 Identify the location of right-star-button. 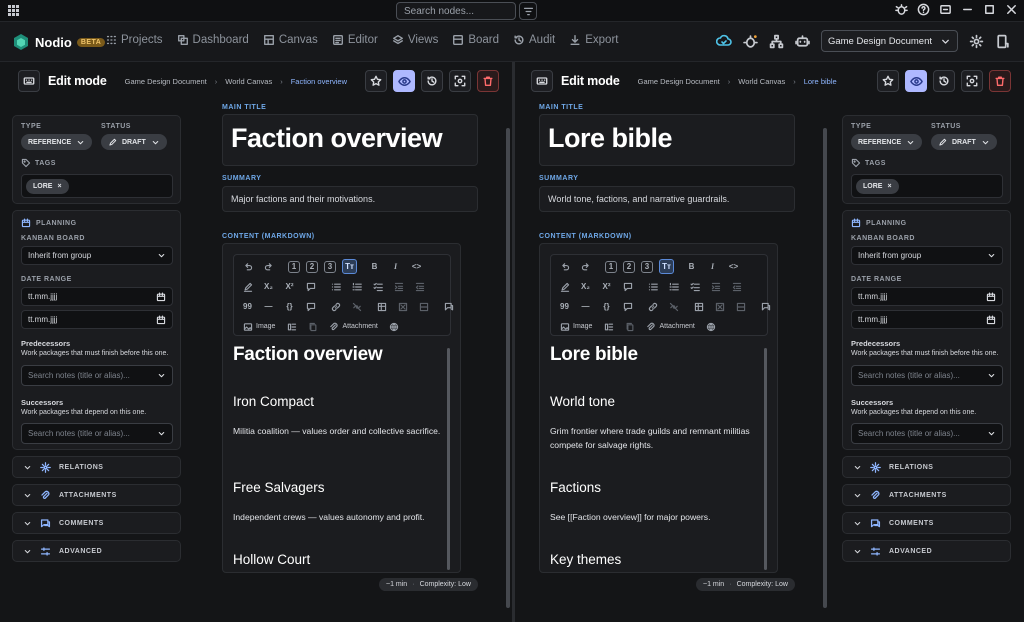
(888, 81).